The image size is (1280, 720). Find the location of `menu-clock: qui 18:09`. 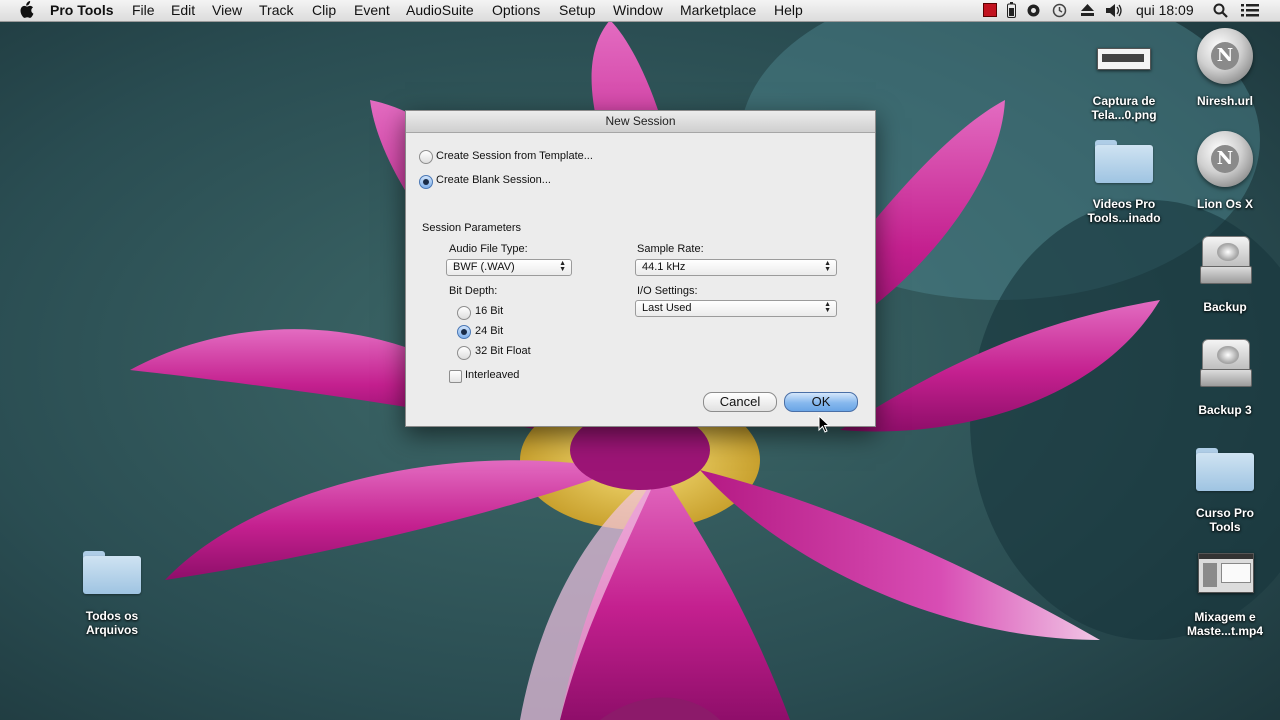

menu-clock: qui 18:09 is located at coordinates (1165, 10).